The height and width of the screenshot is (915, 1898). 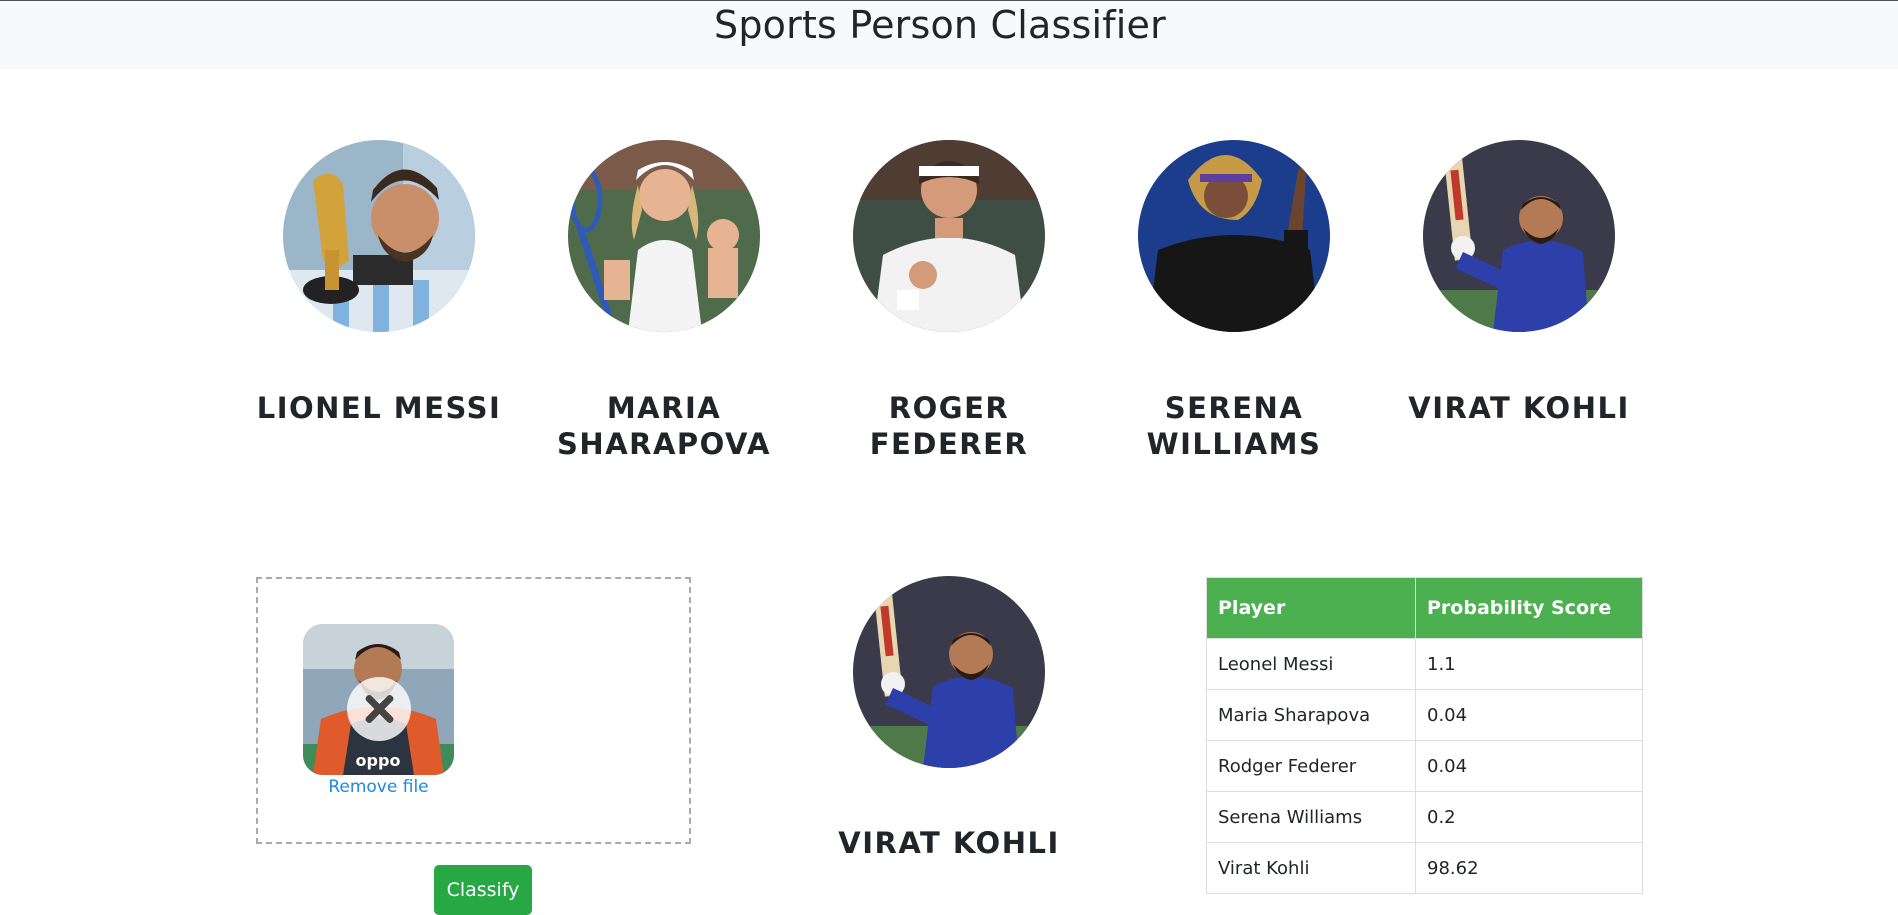 I want to click on player-name: Lionel Messi, so click(x=379, y=408).